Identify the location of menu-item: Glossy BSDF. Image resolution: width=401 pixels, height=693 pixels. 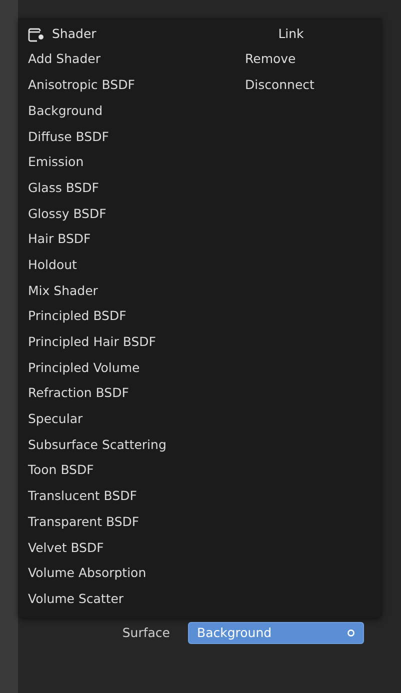
(109, 214).